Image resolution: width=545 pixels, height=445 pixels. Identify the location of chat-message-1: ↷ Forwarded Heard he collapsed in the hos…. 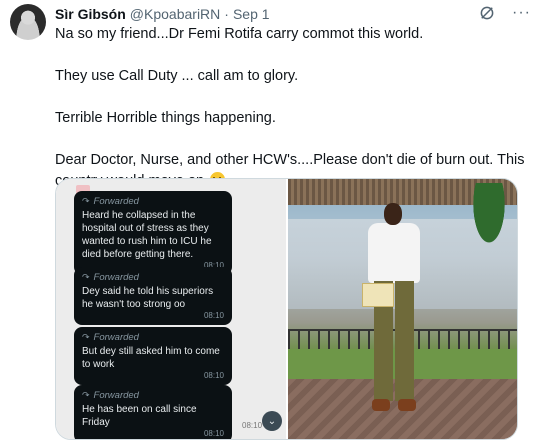
(153, 233).